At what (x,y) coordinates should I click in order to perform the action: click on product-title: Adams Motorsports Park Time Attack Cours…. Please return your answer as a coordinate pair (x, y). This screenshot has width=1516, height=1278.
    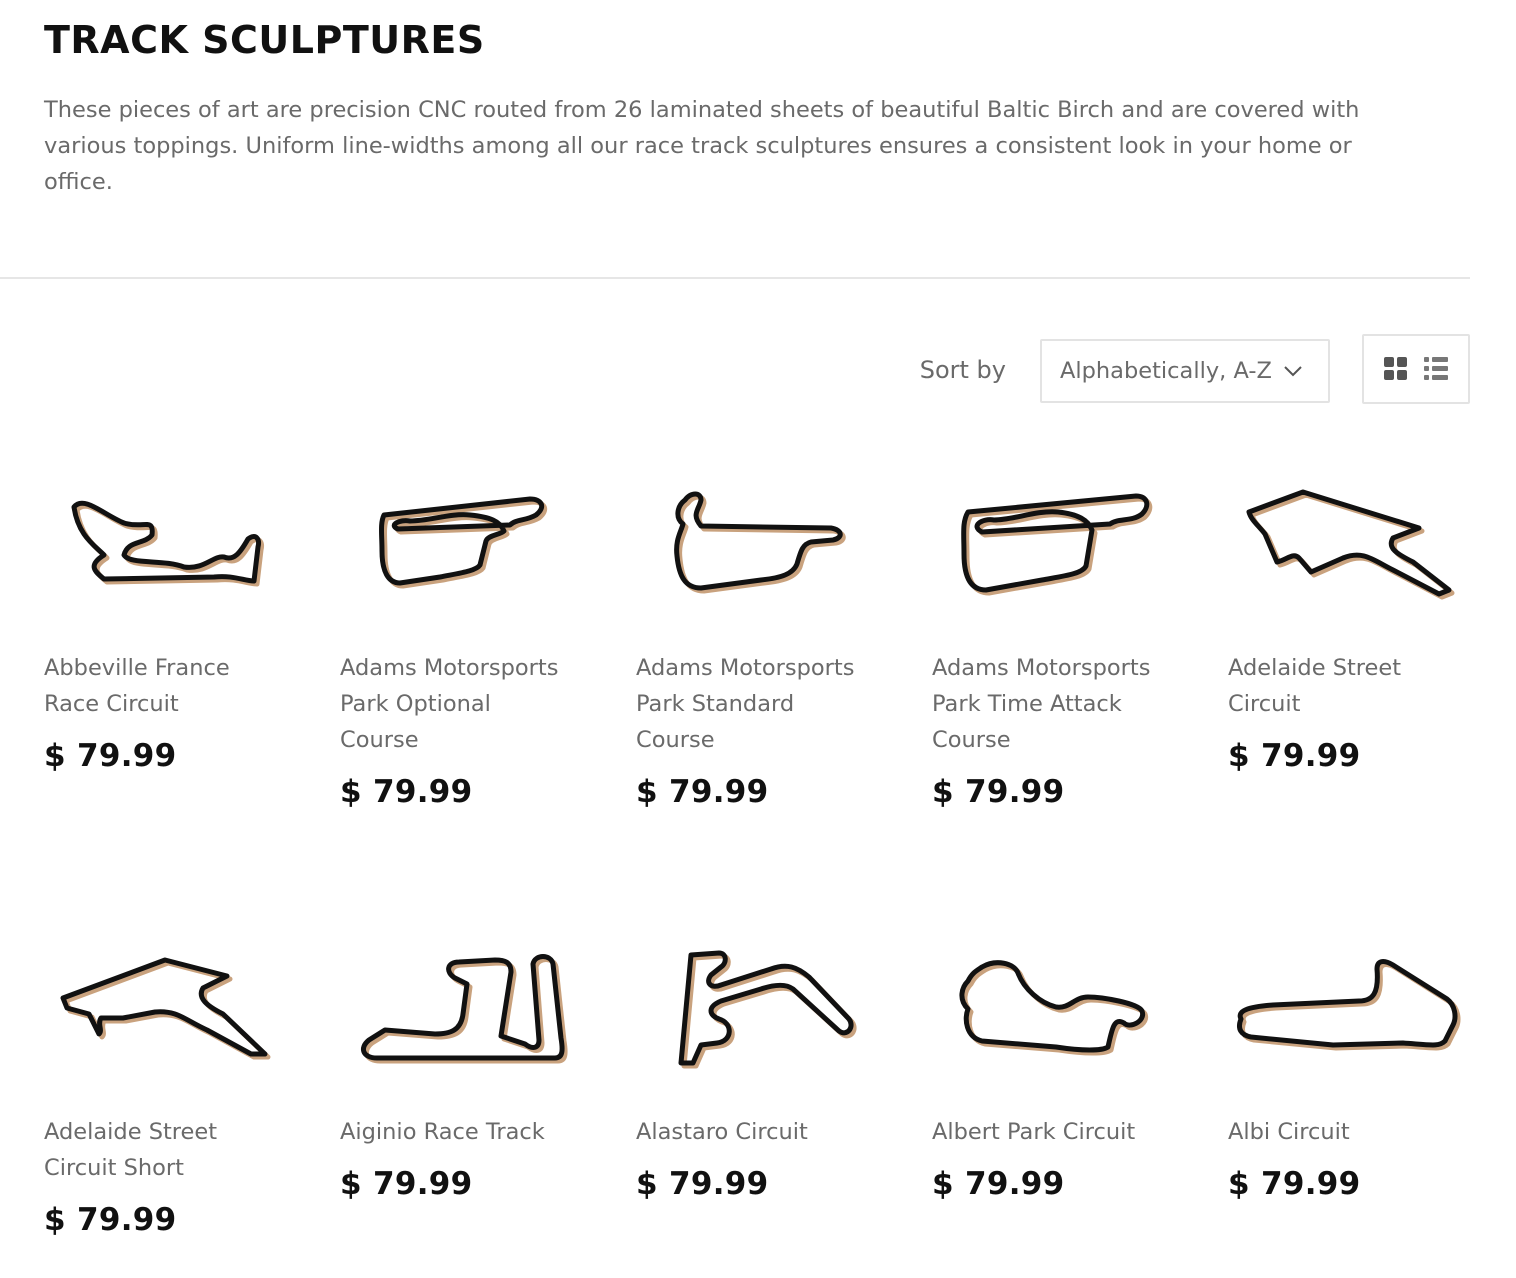
    Looking at the image, I should click on (1050, 704).